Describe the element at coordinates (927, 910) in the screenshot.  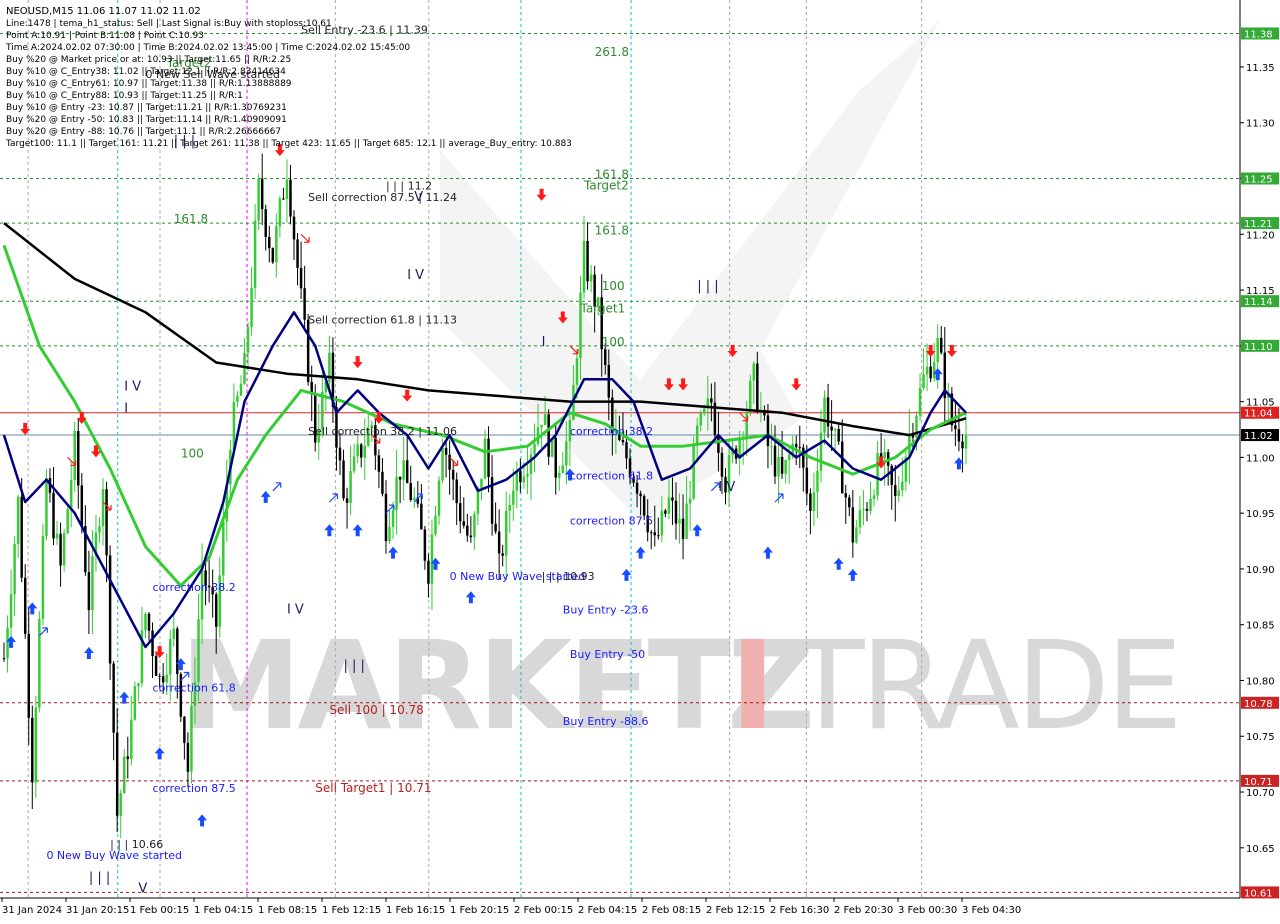
I see `time-tick-label: 3 Feb 00:30` at that location.